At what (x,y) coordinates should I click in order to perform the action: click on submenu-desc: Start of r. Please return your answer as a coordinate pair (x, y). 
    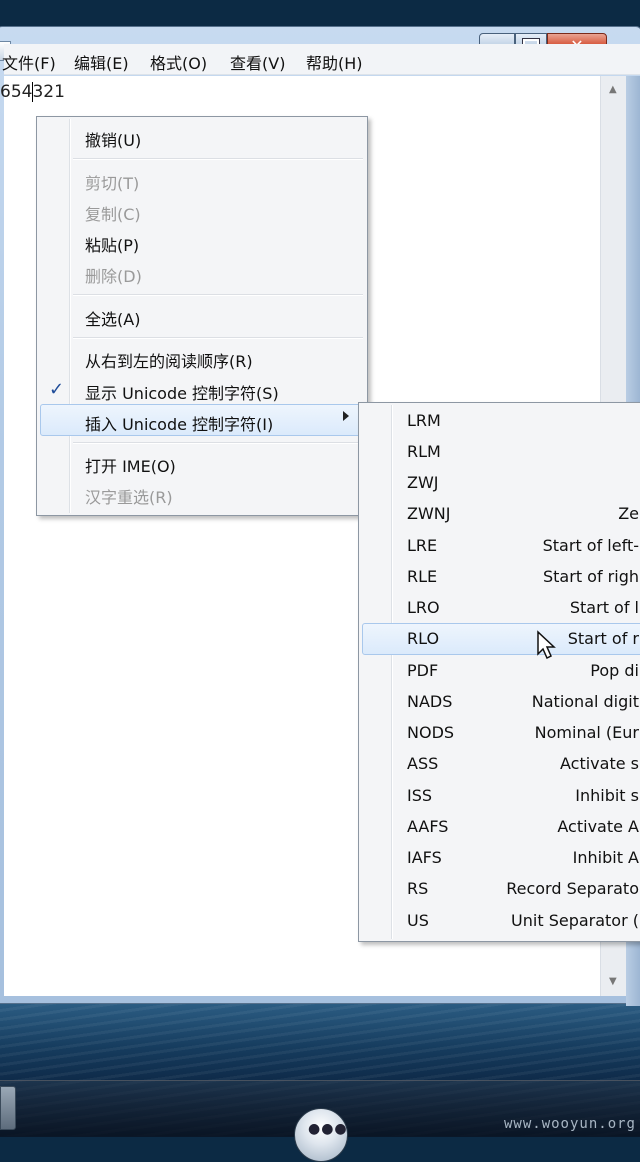
    Looking at the image, I should click on (603, 638).